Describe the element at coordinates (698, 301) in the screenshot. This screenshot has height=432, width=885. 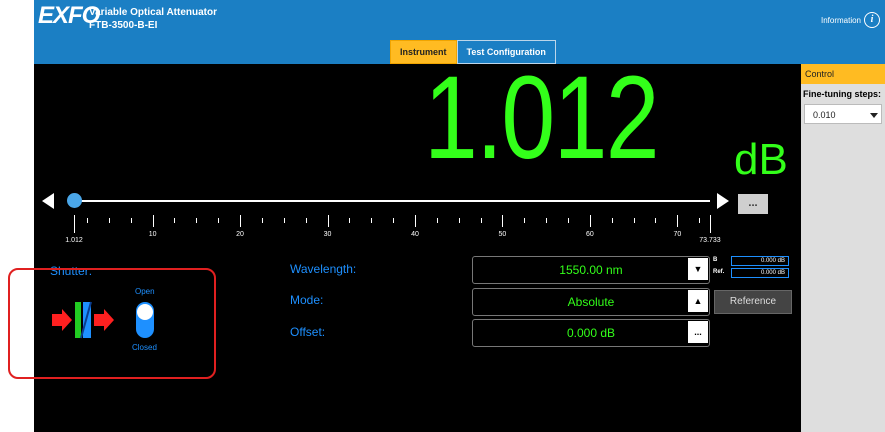
I see `mode-dropdown-button: ▲` at that location.